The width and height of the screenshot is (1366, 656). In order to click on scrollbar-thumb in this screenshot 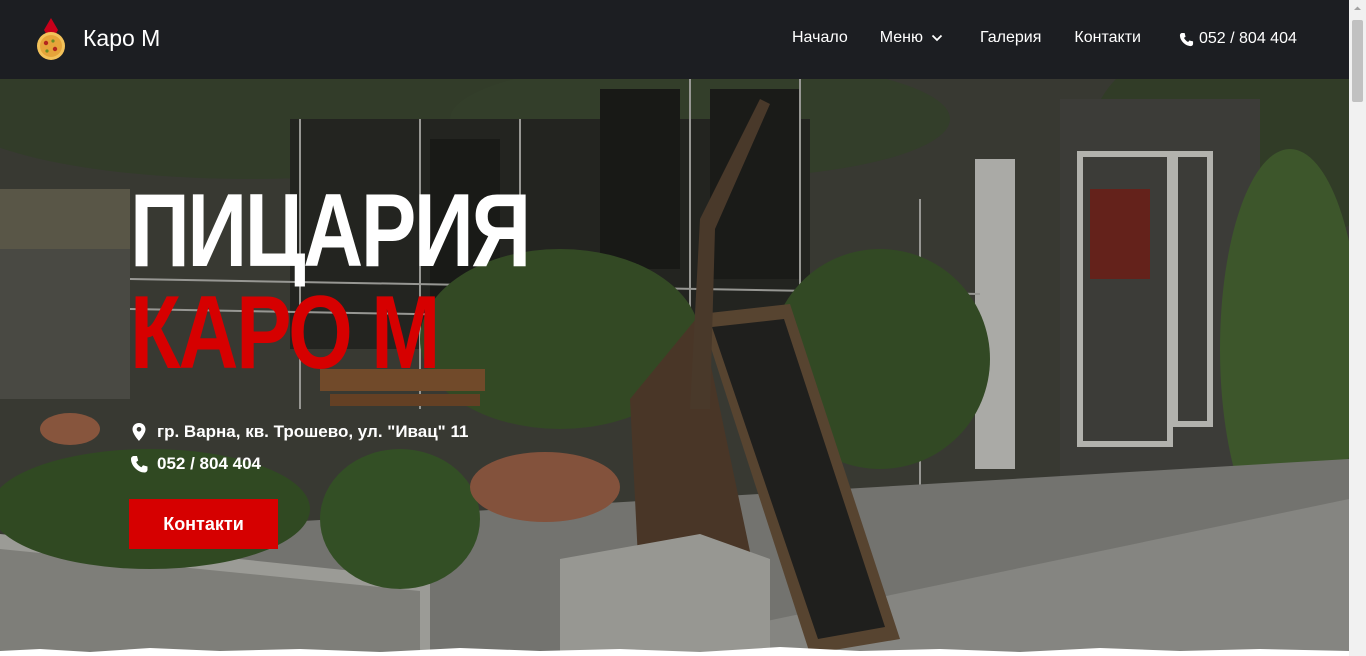, I will do `click(1357, 61)`.